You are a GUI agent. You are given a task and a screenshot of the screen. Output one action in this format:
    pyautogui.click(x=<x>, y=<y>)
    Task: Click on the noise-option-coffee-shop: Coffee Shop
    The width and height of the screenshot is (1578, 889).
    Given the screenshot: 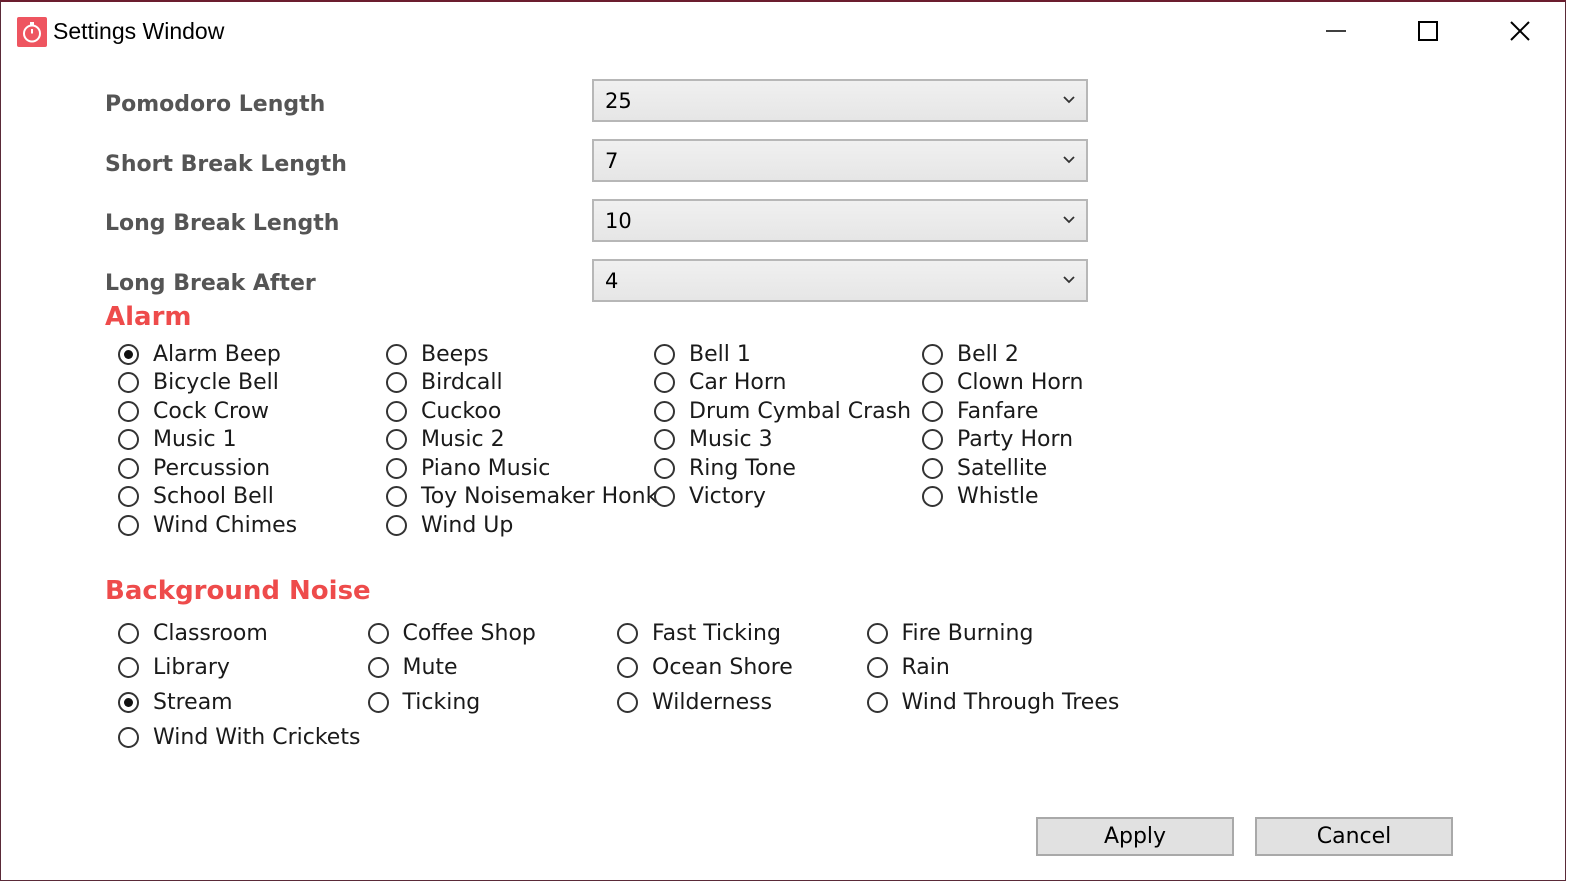 What is the action you would take?
    pyautogui.click(x=451, y=633)
    